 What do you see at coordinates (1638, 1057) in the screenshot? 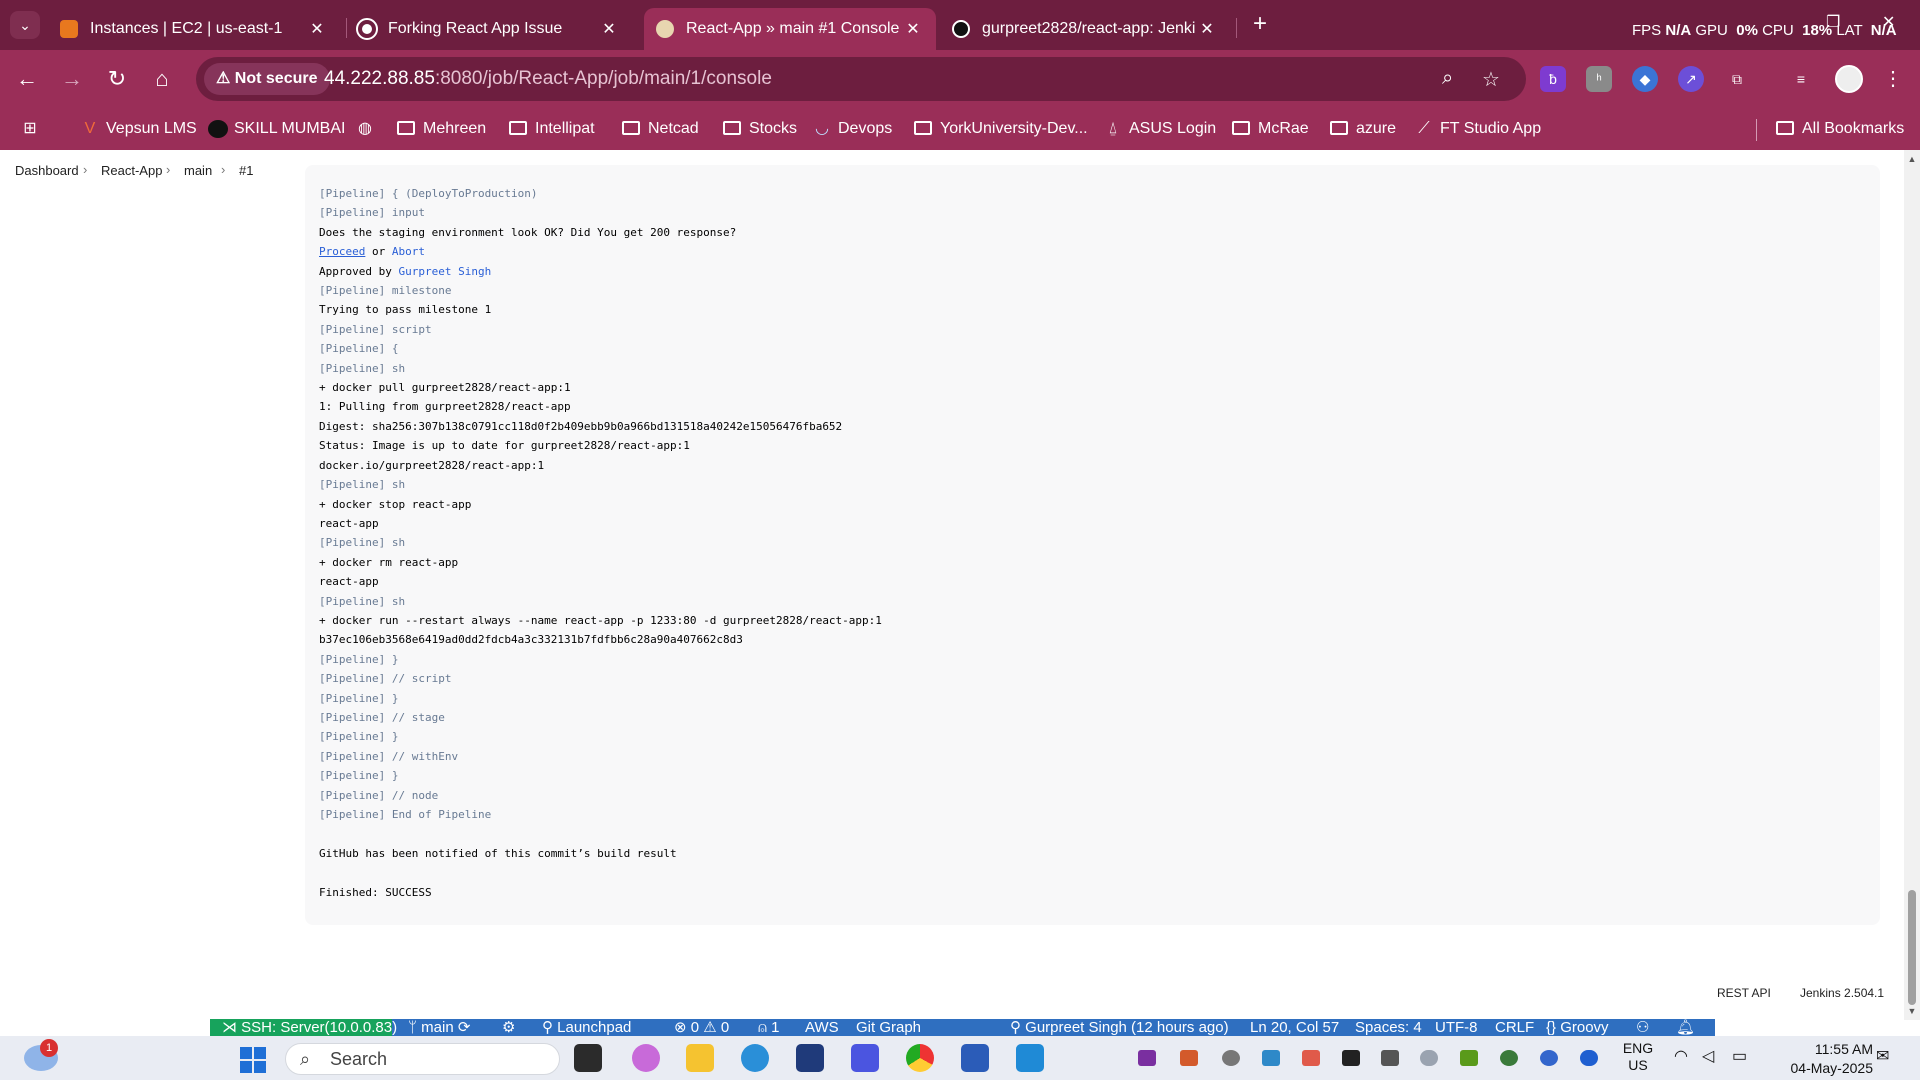
I see `input-language: ENG US` at bounding box center [1638, 1057].